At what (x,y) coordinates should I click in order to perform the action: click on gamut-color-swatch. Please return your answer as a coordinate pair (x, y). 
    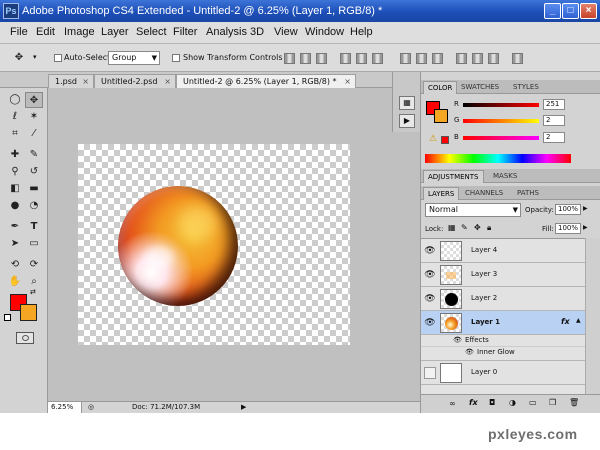
    Looking at the image, I should click on (445, 140).